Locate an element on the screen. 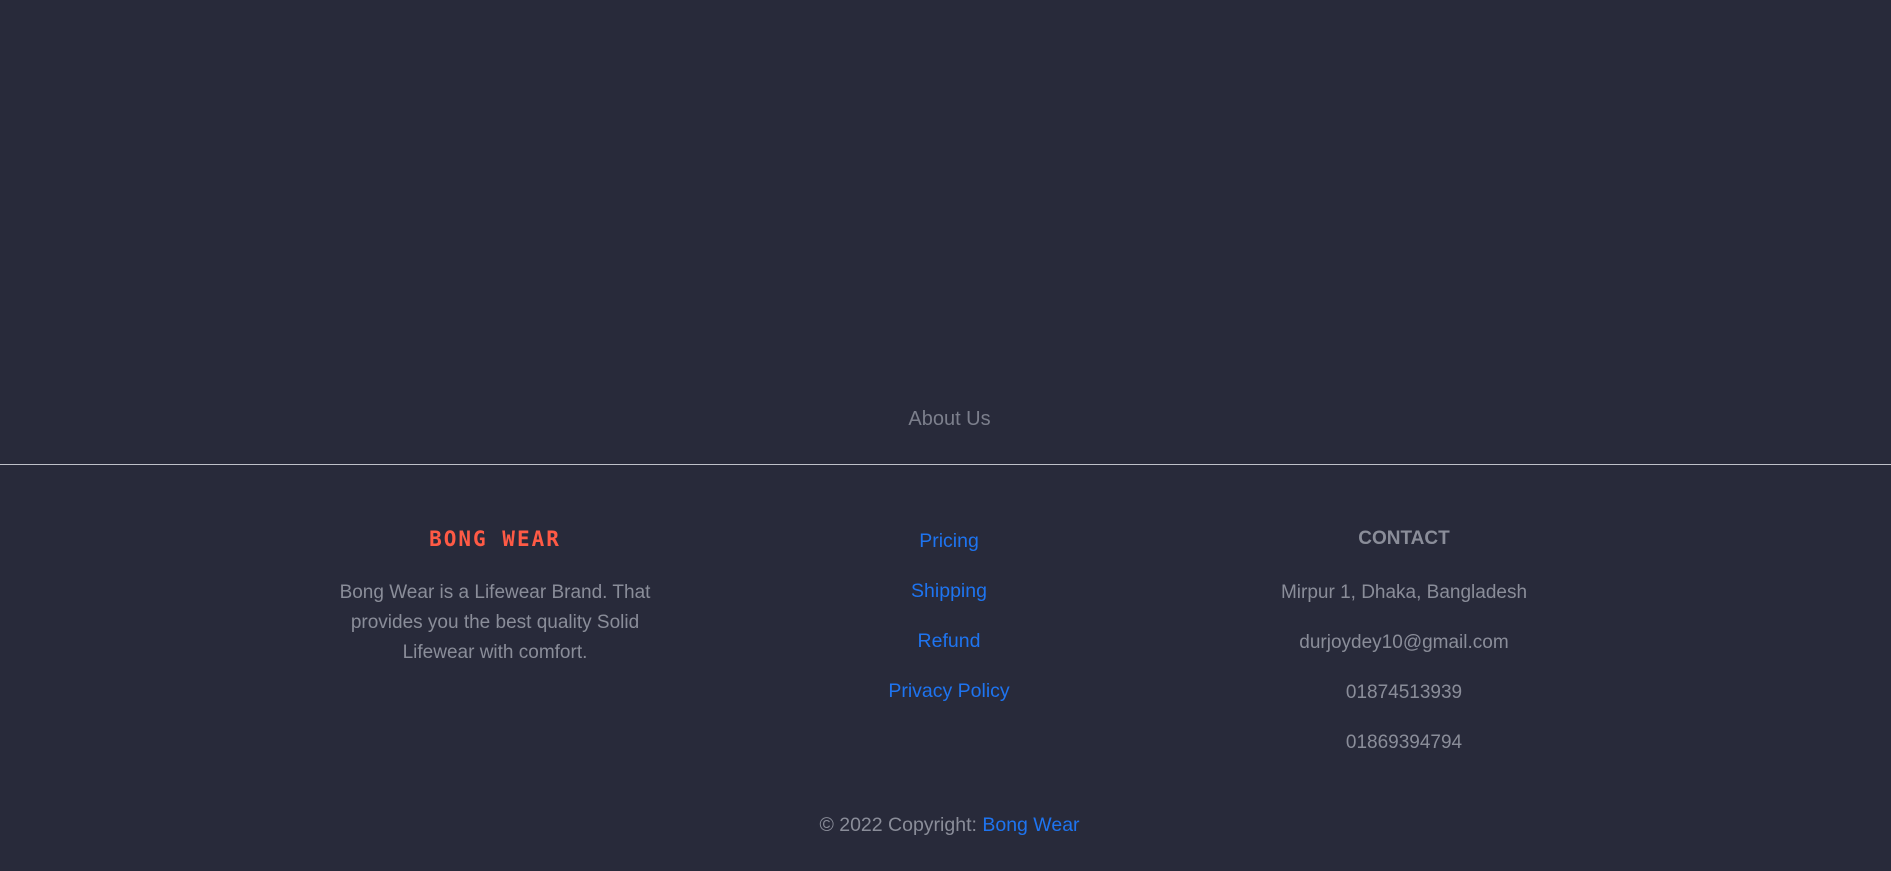 The height and width of the screenshot is (871, 1891). contact-heading: CONTACT is located at coordinates (1404, 538).